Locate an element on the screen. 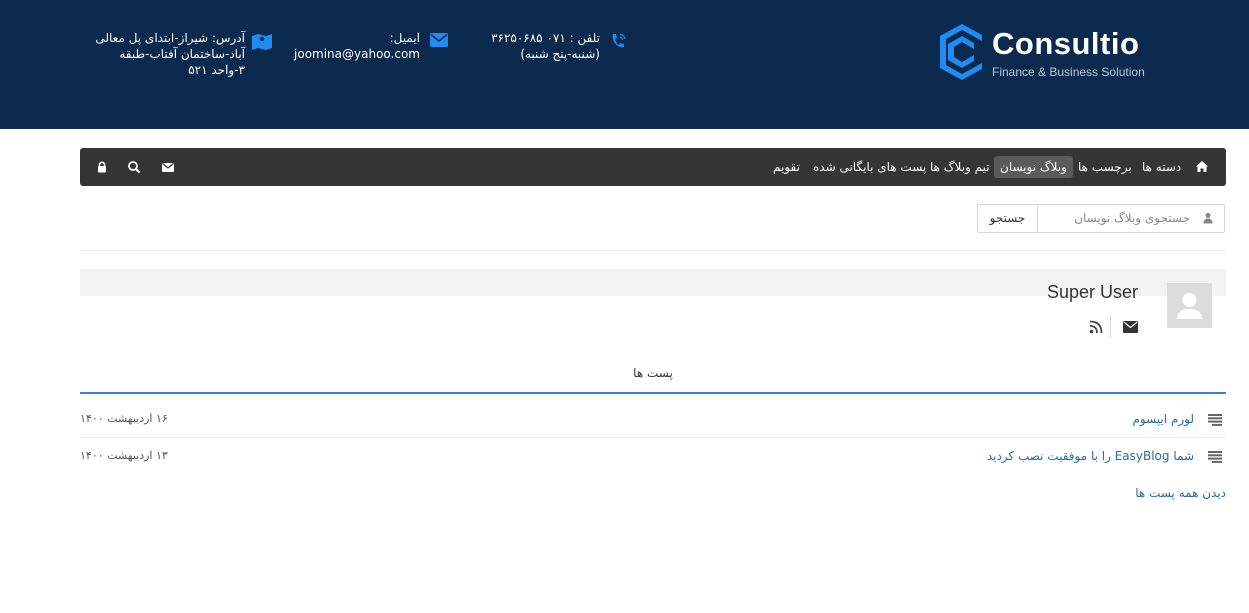 The width and height of the screenshot is (1249, 613). nav-calendar: تقویم is located at coordinates (786, 167).